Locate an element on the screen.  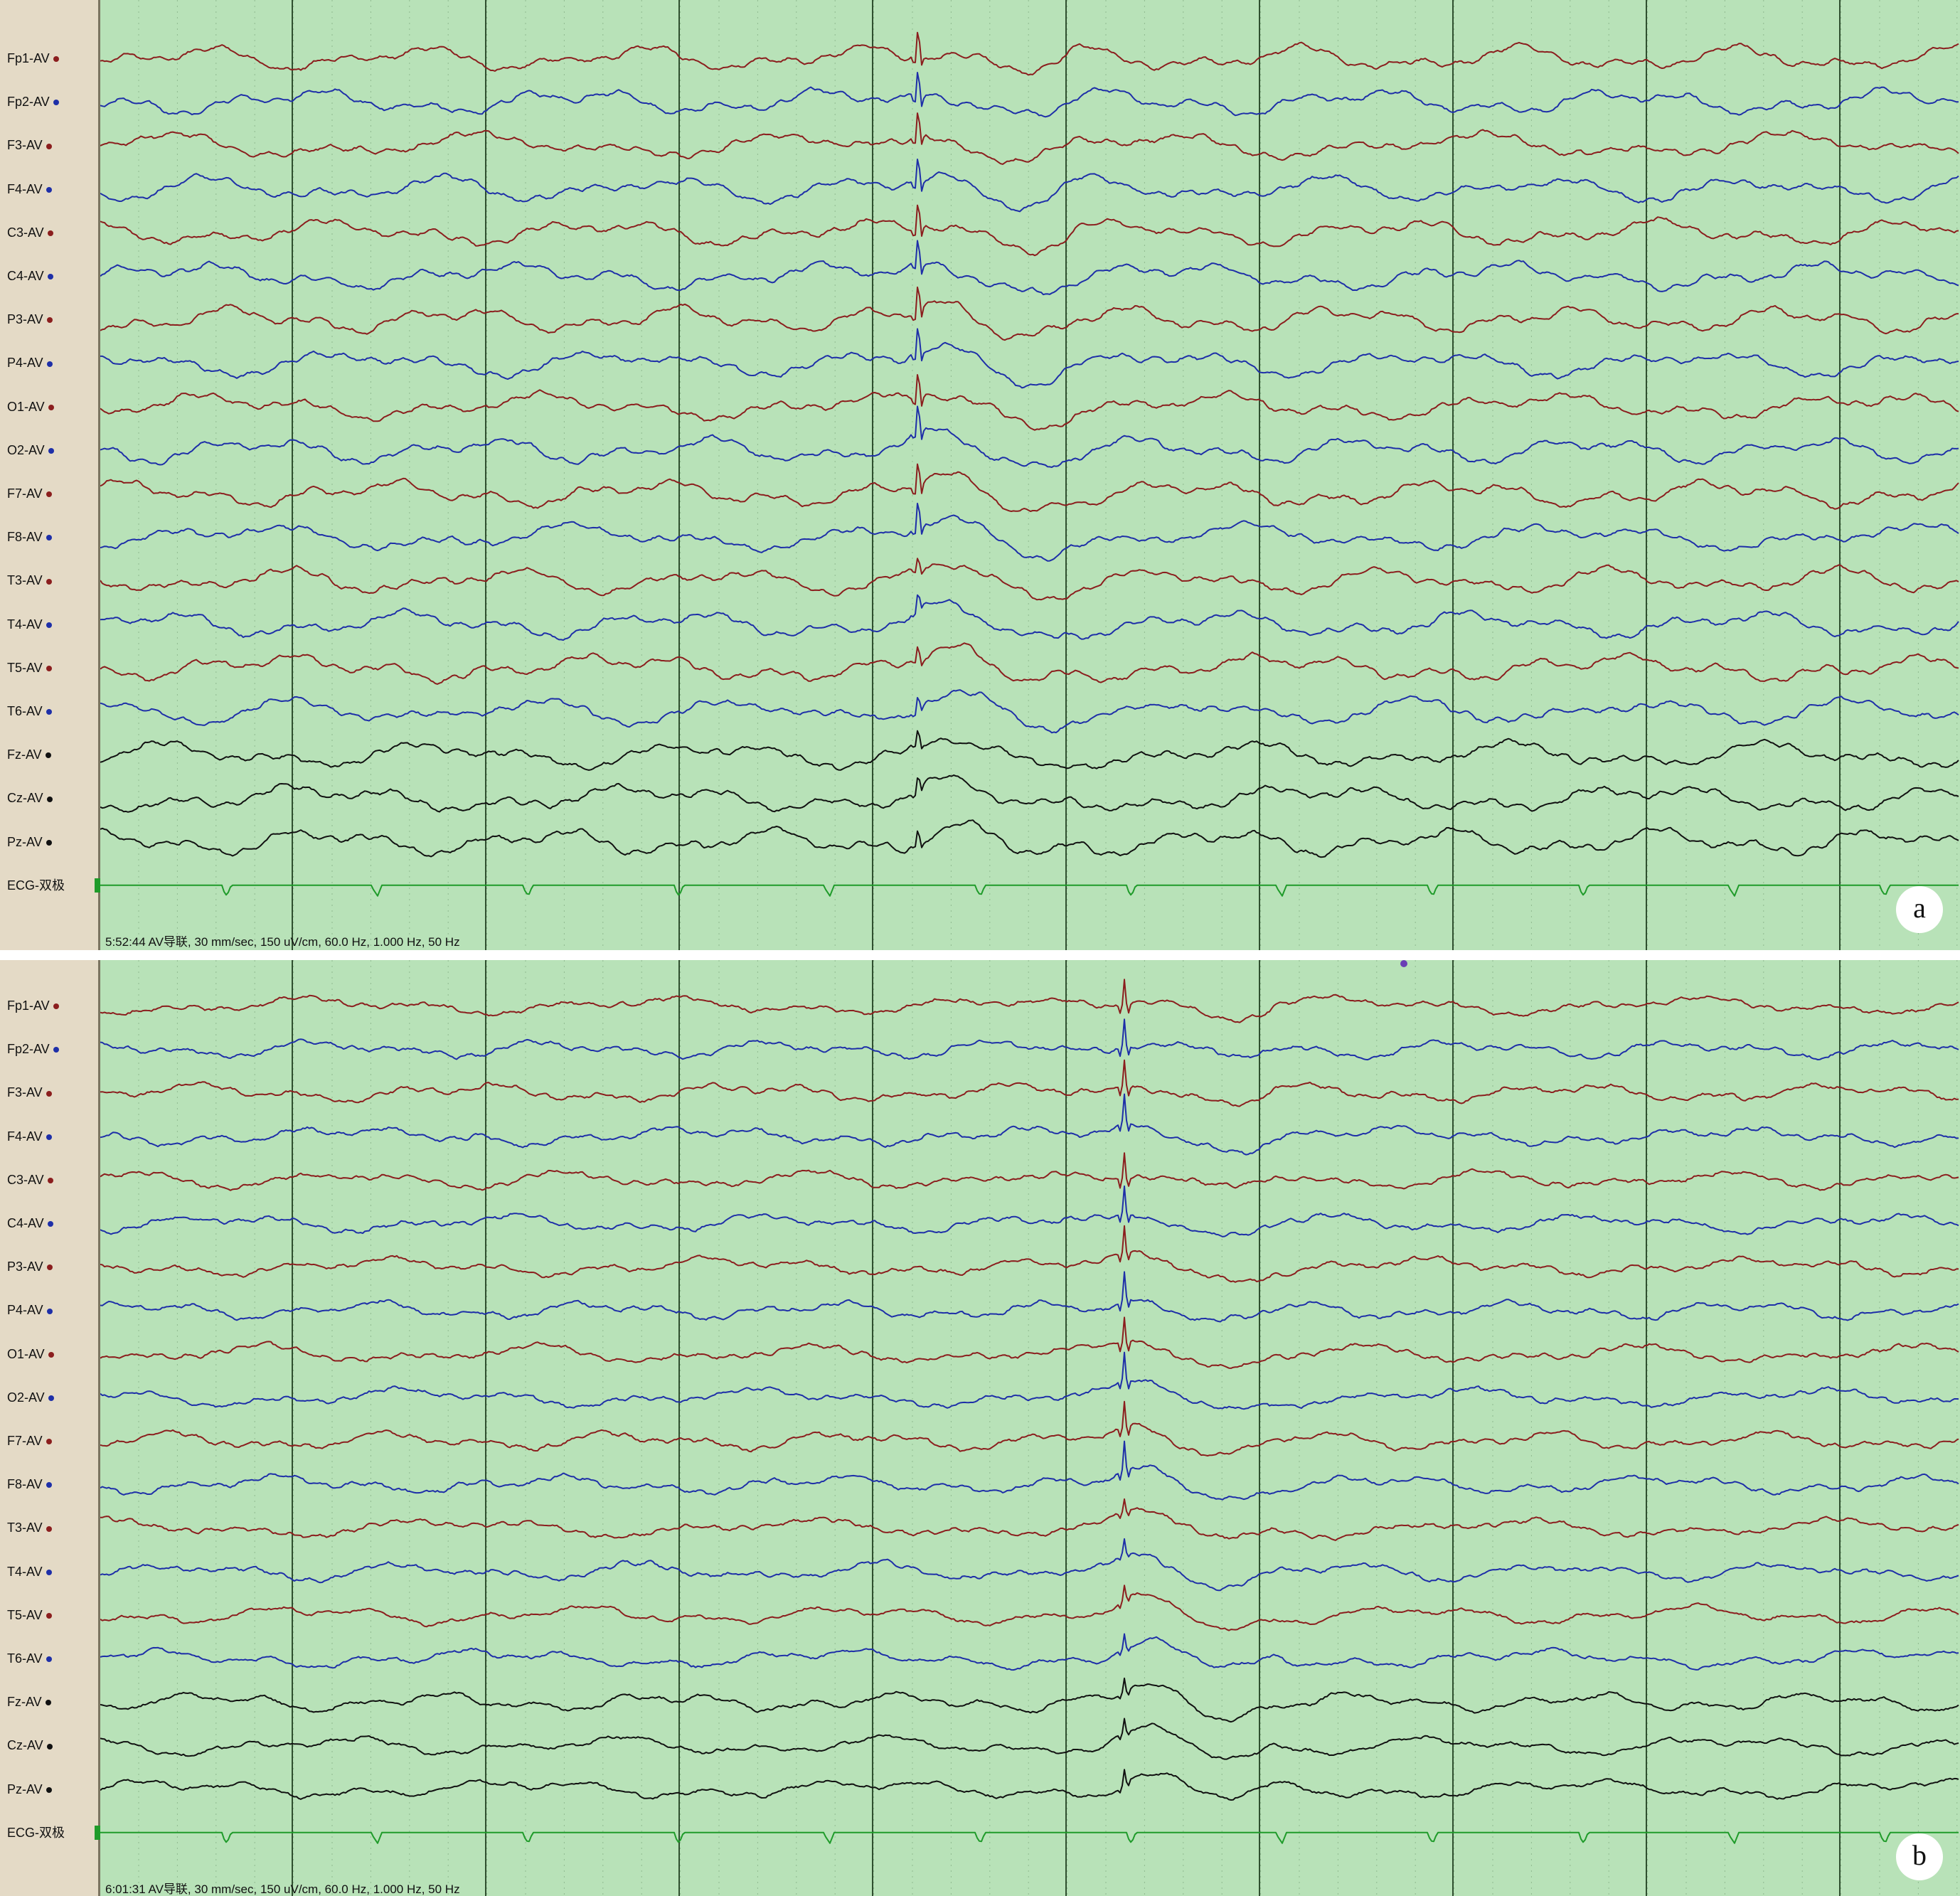
eeg-trace-fp1-av is located at coordinates (1029, 54).